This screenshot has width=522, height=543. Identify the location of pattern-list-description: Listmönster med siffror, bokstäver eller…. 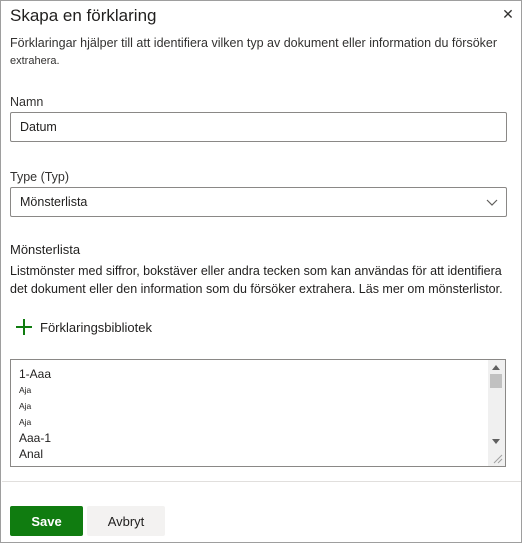
(256, 280).